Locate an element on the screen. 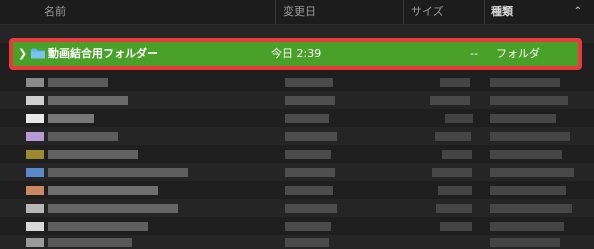  highlight-annotation: ❯ 動画結合用フォルダー 今日 2:39 -- フォルダ is located at coordinates (295, 54).